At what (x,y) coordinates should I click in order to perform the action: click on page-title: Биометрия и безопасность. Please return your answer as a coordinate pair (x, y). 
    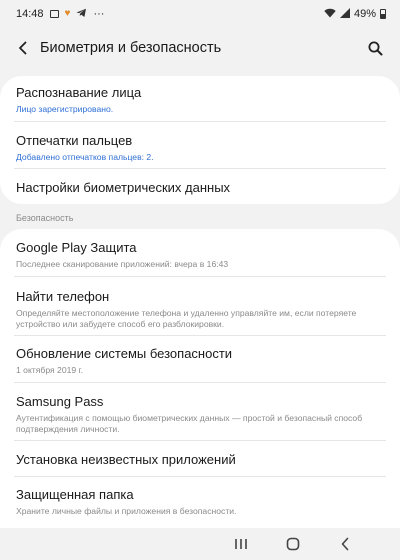
    Looking at the image, I should click on (131, 48).